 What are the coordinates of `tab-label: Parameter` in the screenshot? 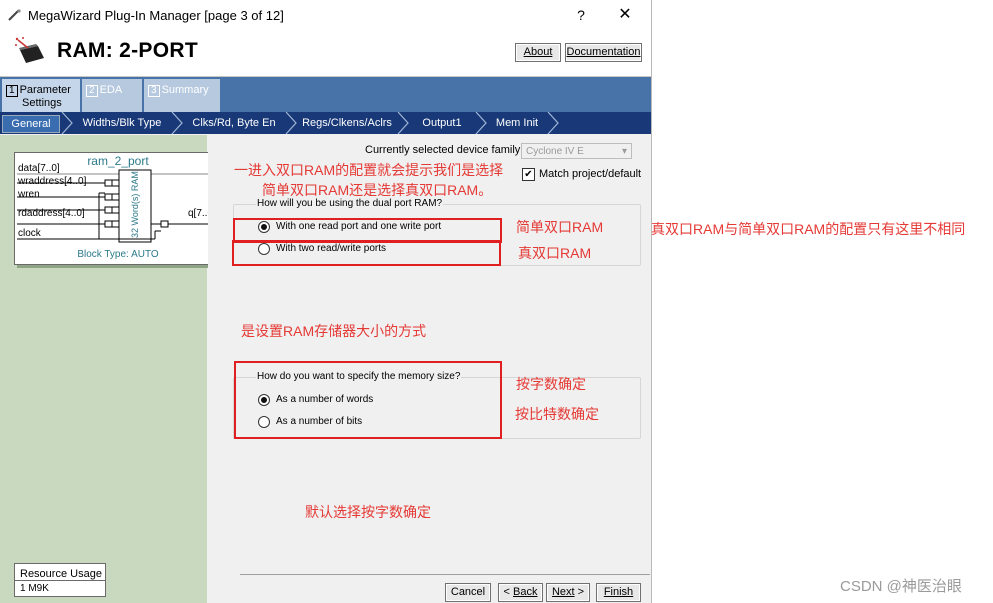 It's located at (45, 90).